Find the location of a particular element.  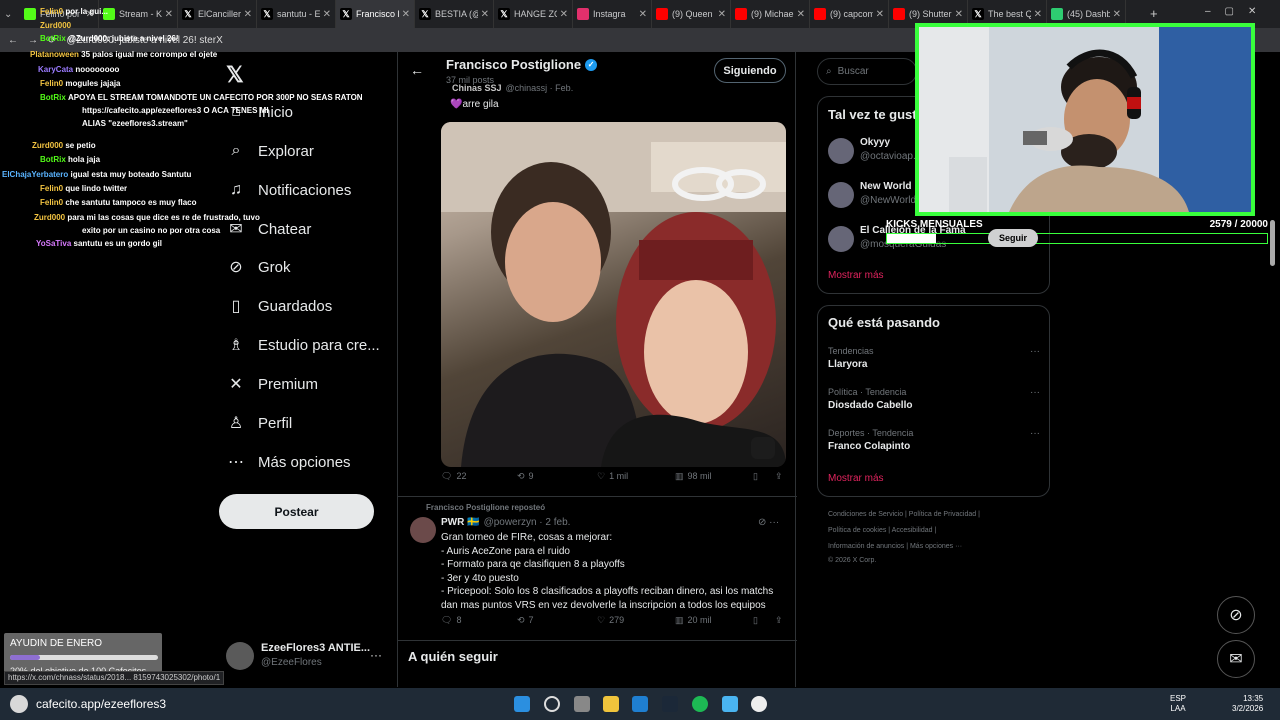

trend-item: Tendencias Llaryora ··· is located at coordinates (934, 358).